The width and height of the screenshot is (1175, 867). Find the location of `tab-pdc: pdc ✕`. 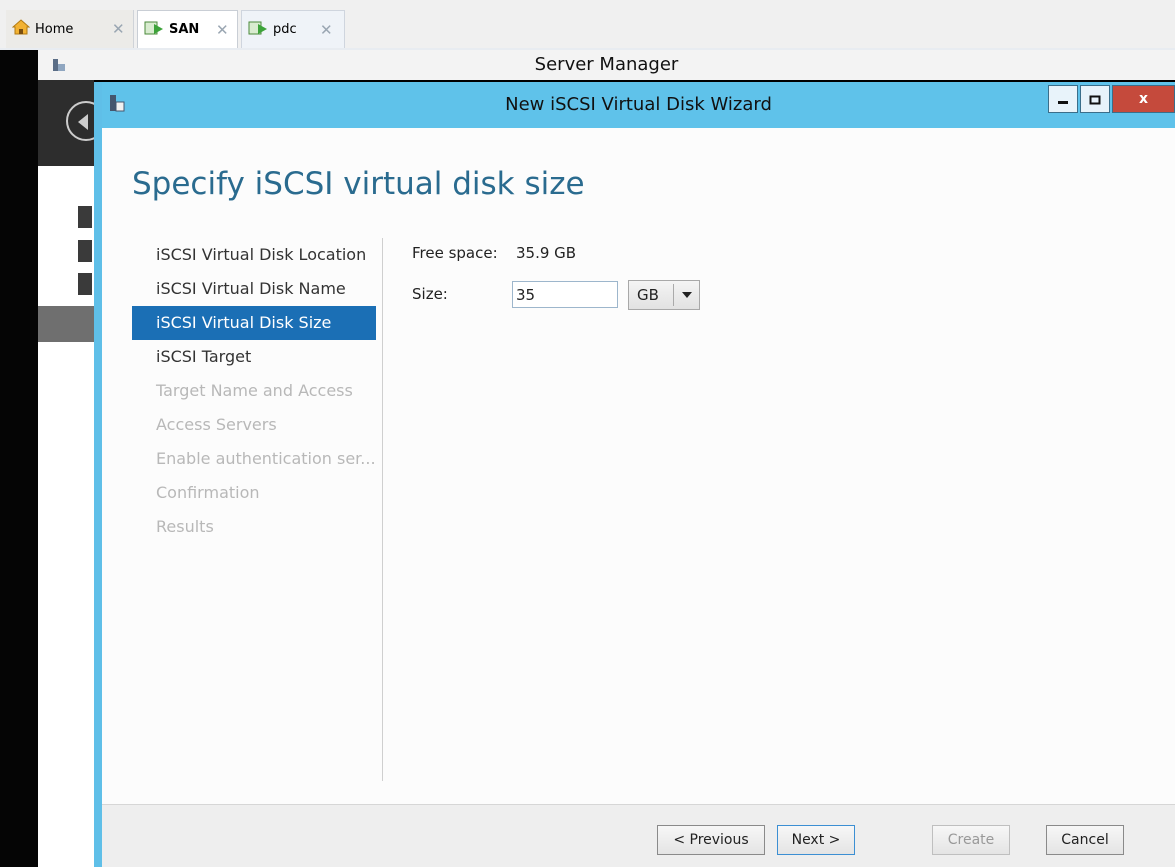

tab-pdc: pdc ✕ is located at coordinates (293, 29).